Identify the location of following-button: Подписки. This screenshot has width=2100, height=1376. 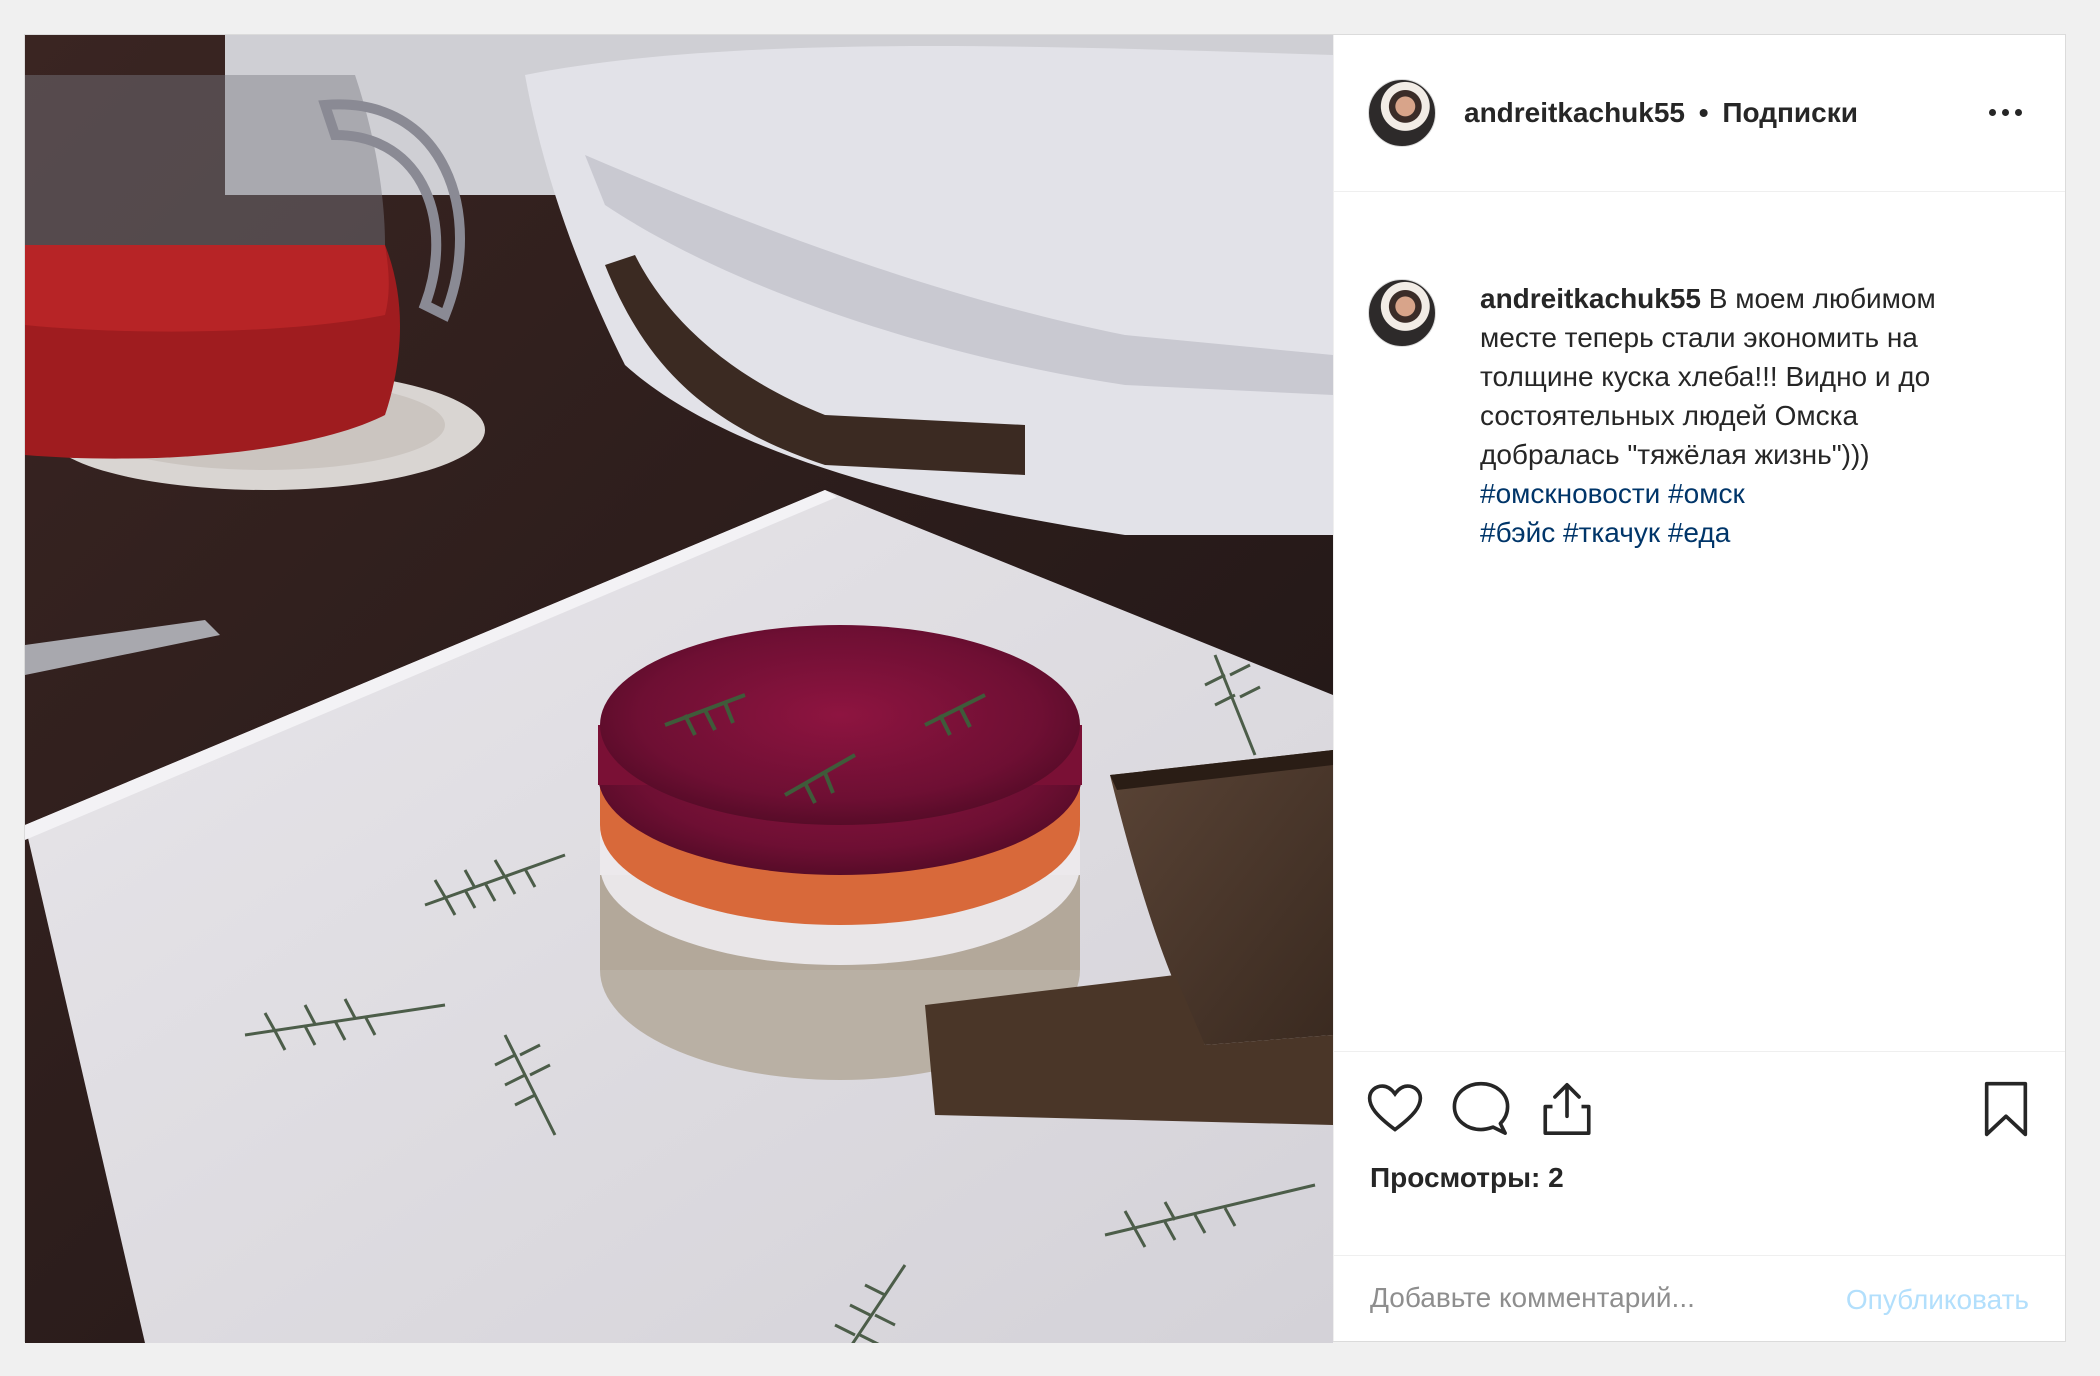
(1790, 112).